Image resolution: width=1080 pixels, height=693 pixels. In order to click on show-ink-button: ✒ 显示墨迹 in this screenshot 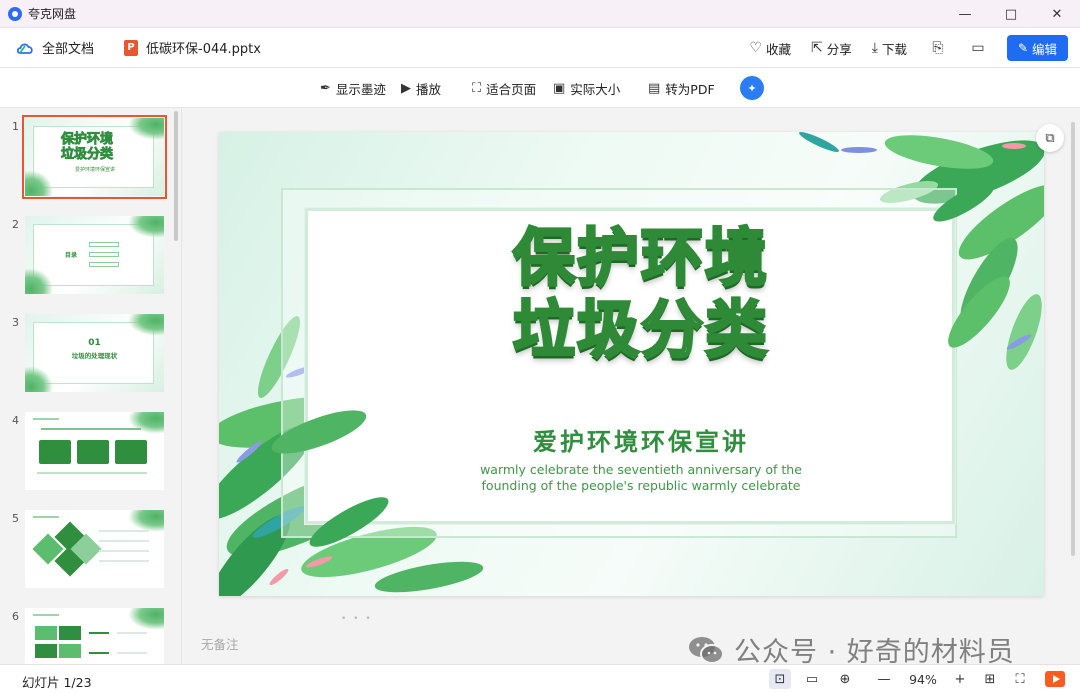, I will do `click(353, 88)`.